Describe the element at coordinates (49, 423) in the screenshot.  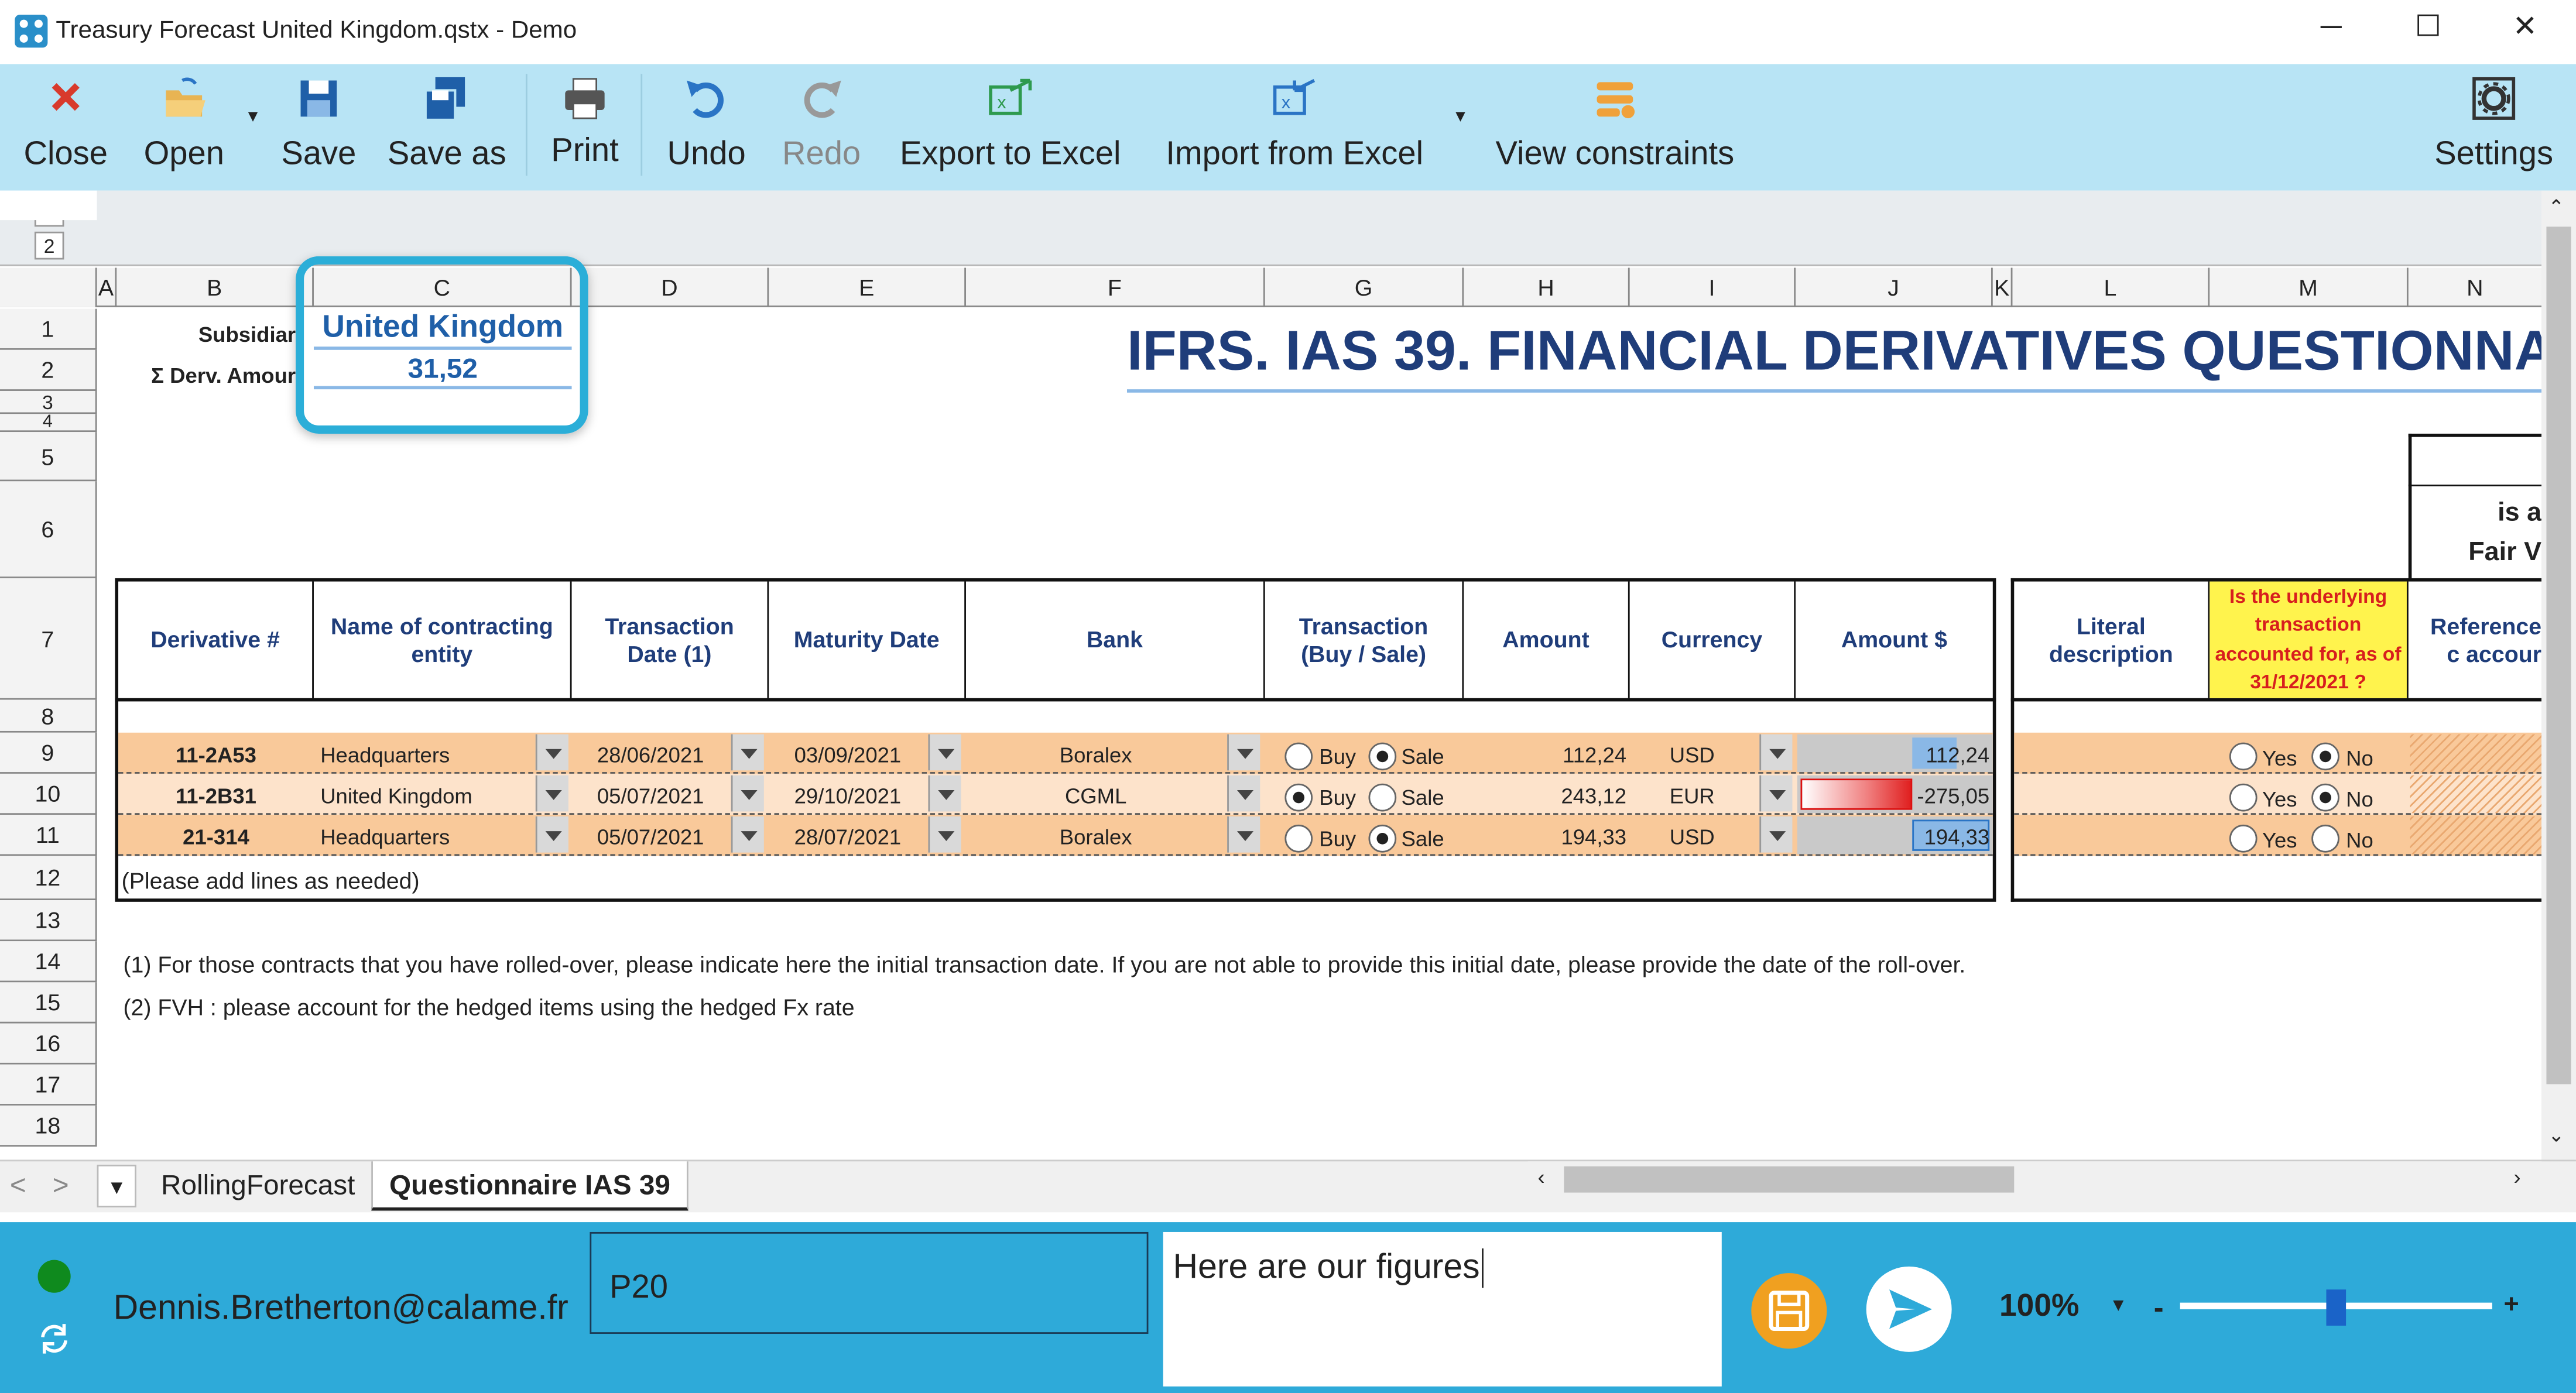
I see `row-header-4: 4` at that location.